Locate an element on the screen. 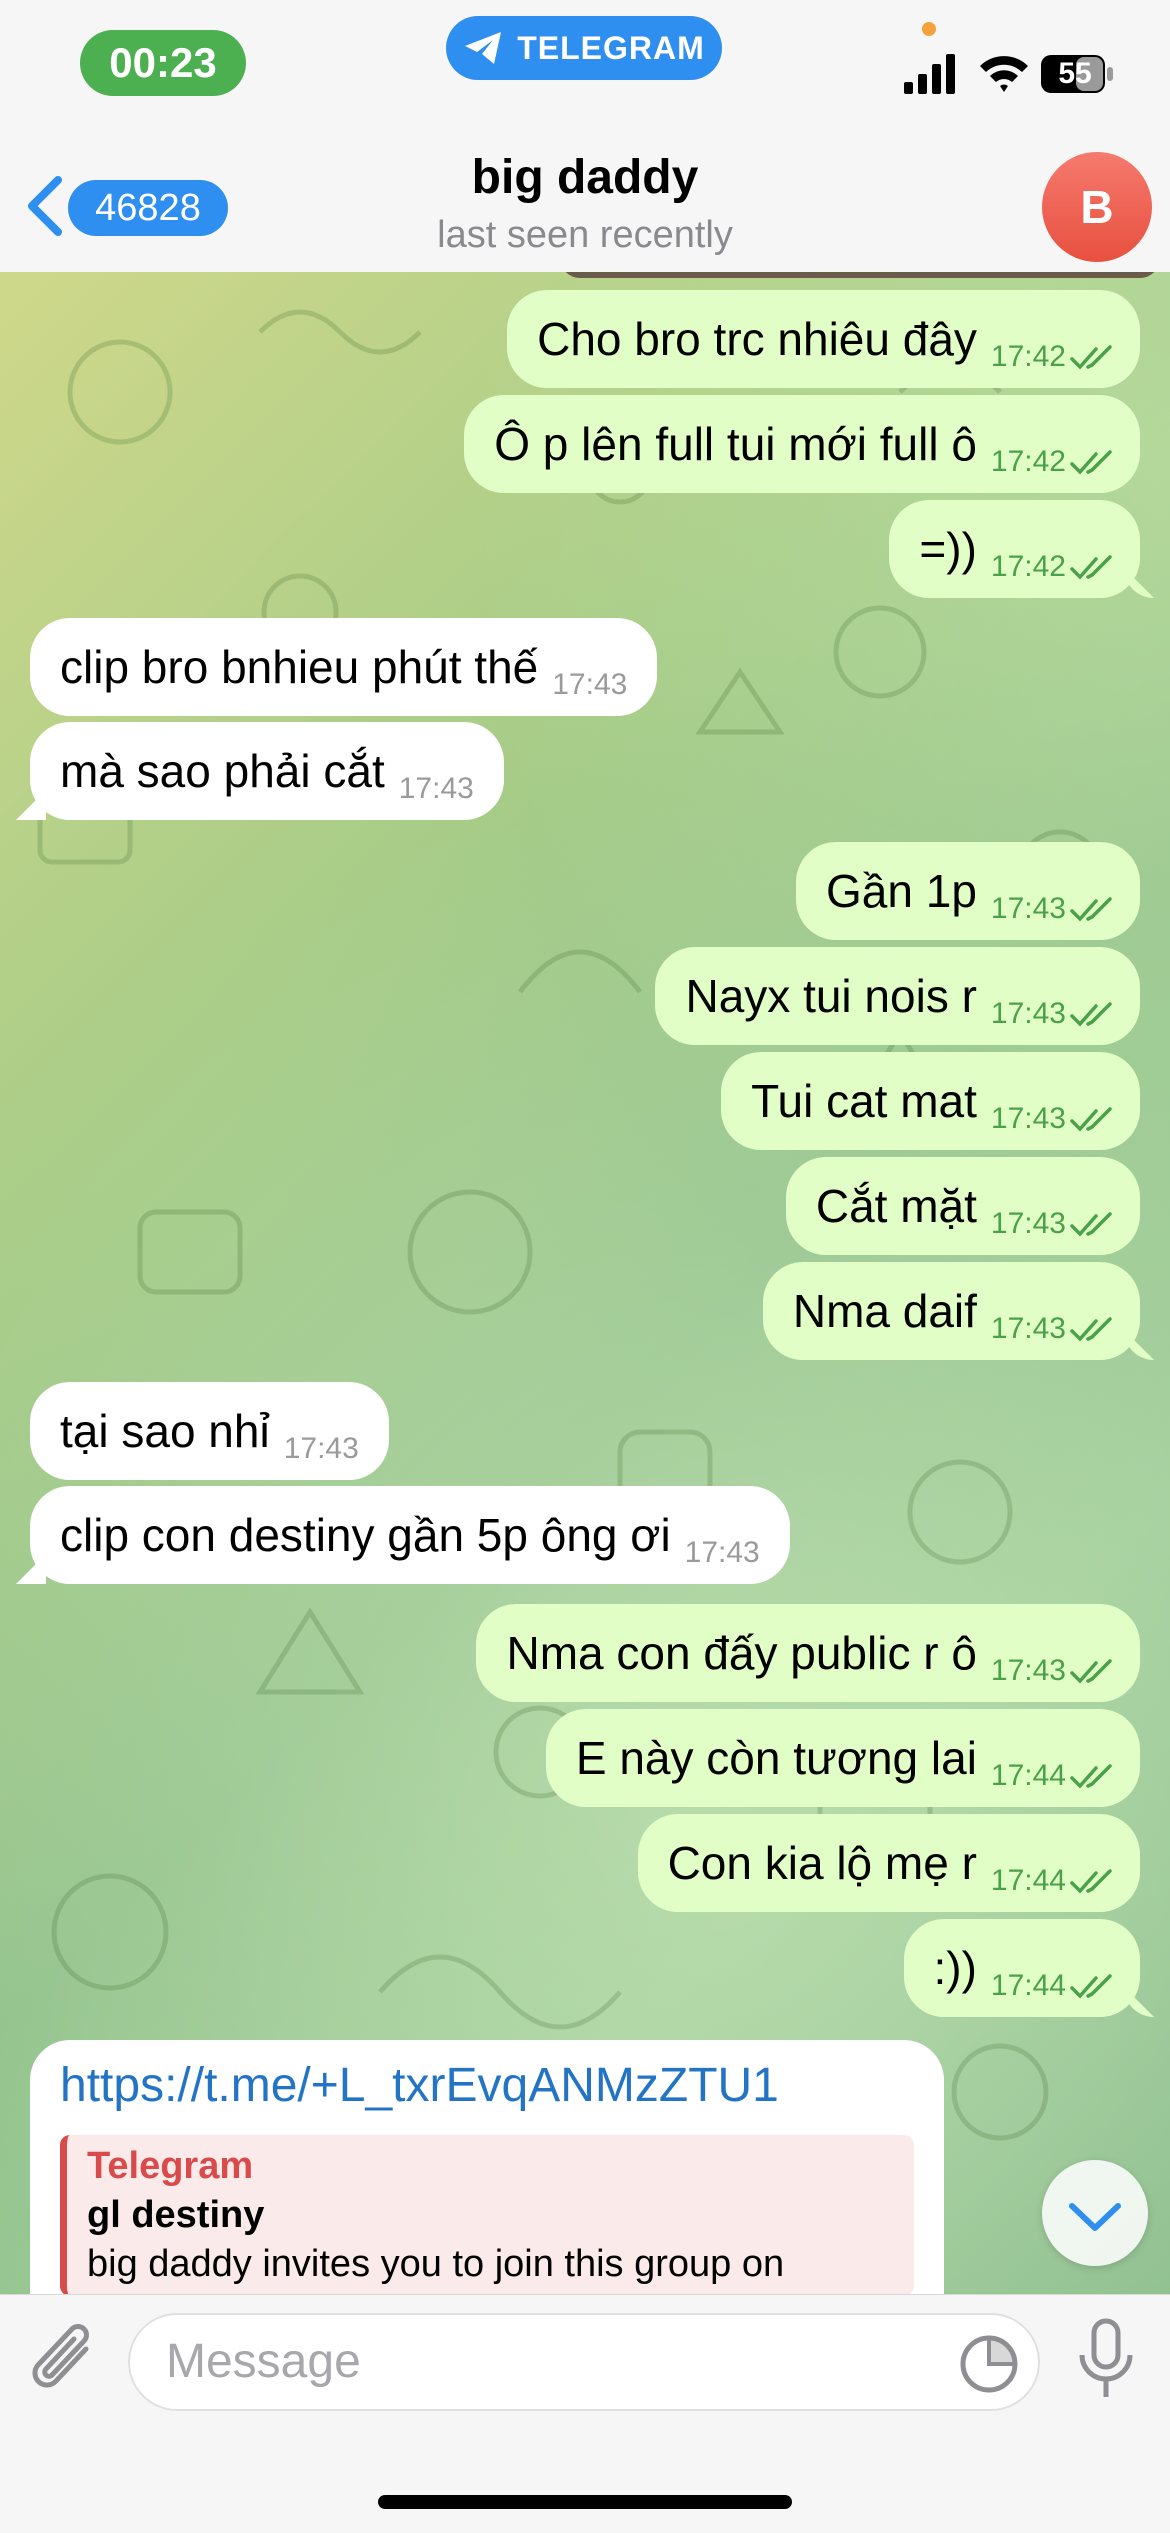  message-outgoing: Tui cat mat 17:43 is located at coordinates (930, 1101).